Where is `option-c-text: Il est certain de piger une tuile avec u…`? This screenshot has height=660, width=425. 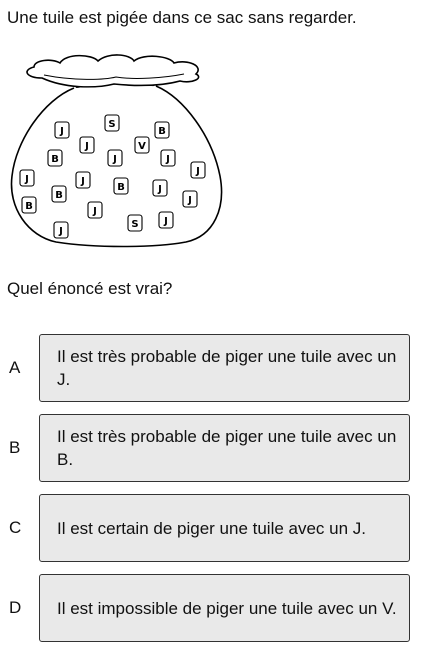 option-c-text: Il est certain de piger une tuile avec u… is located at coordinates (212, 528).